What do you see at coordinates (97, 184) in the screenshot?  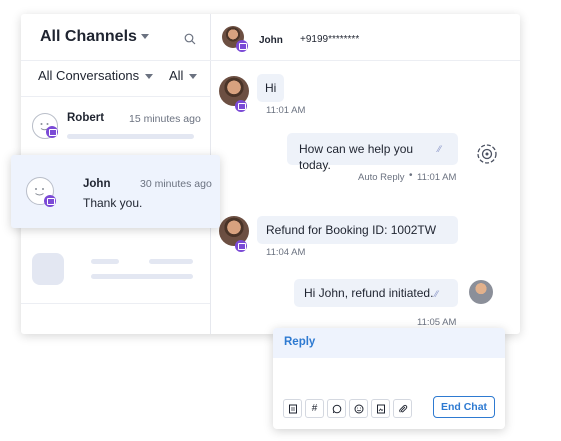 I see `contact-name: John` at bounding box center [97, 184].